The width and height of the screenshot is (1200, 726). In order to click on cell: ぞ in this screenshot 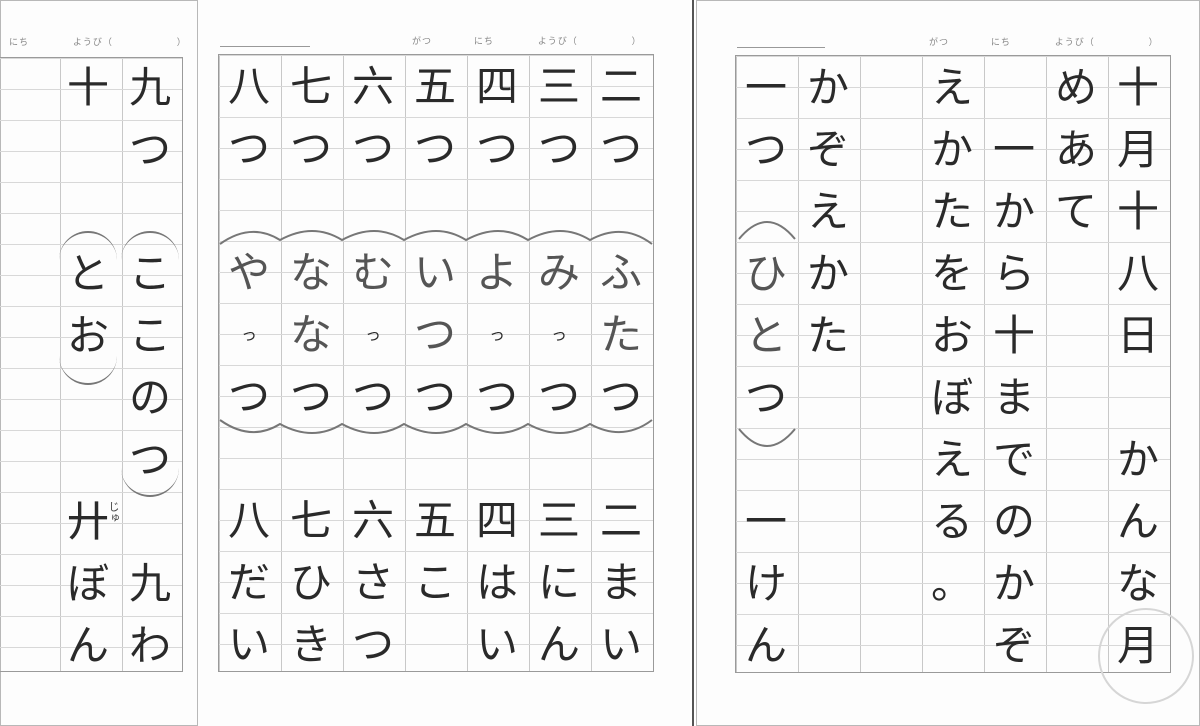, I will do `click(827, 149)`.